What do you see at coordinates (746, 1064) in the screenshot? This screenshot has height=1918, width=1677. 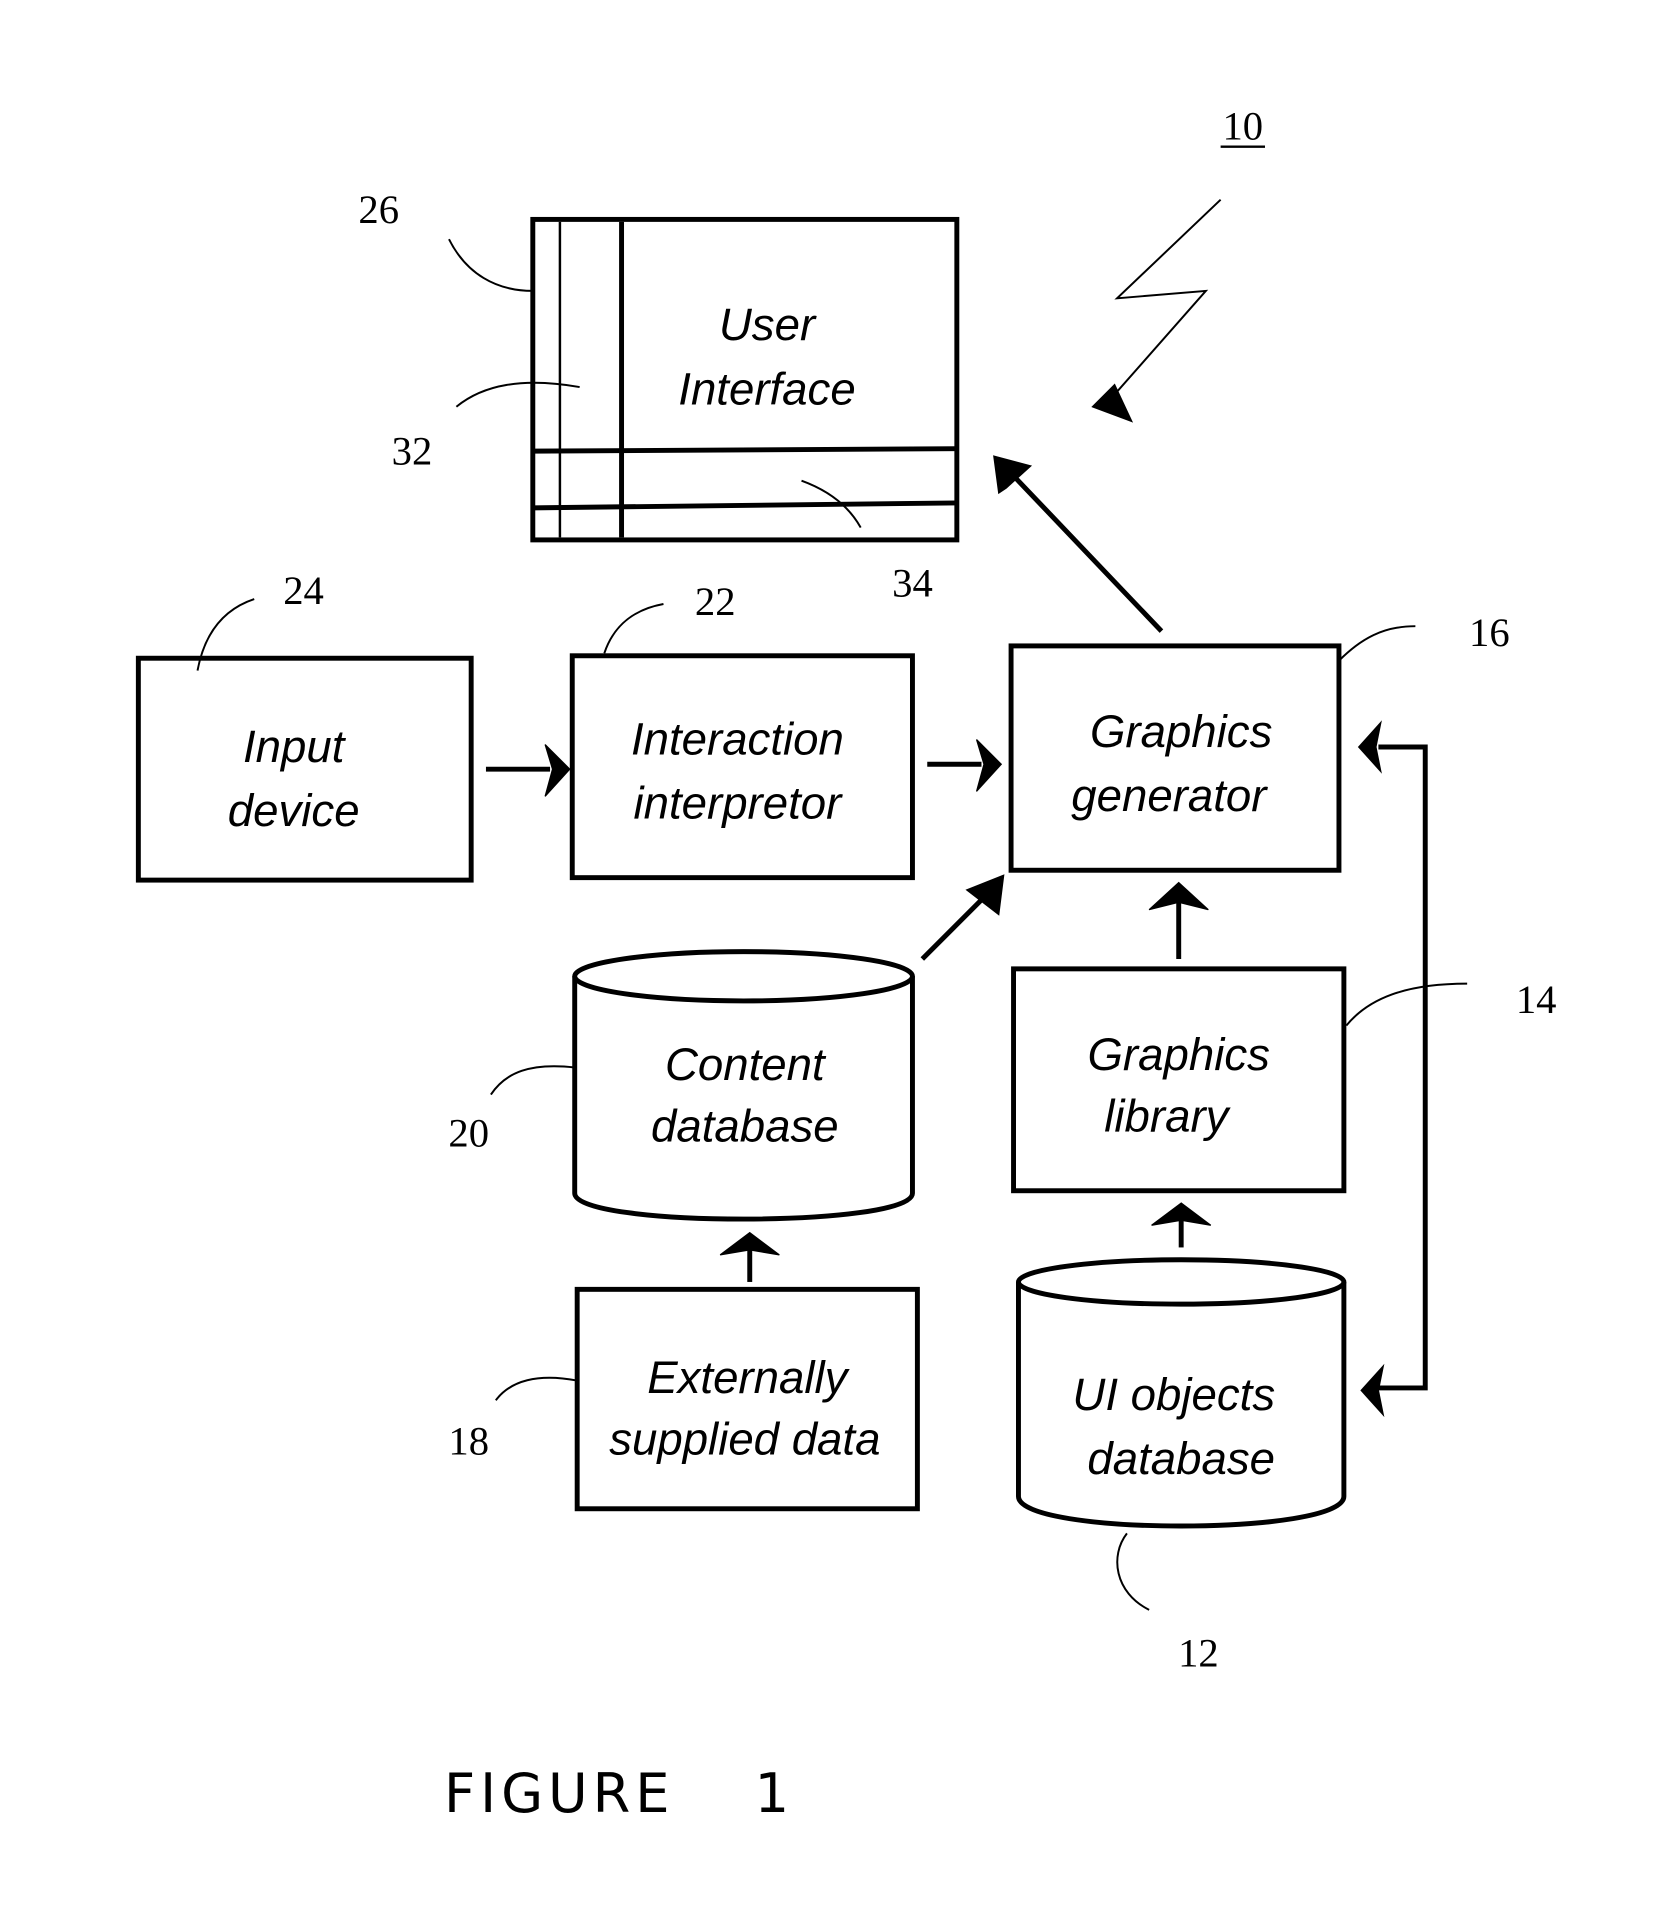 I see `content-database-label-1: Content` at bounding box center [746, 1064].